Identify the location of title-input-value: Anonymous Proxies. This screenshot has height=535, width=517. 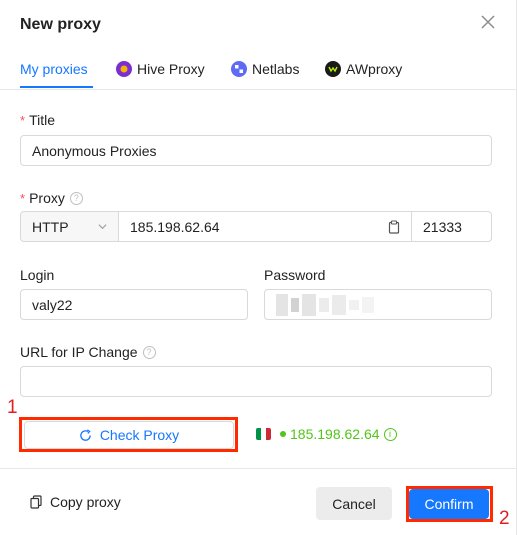
(94, 150).